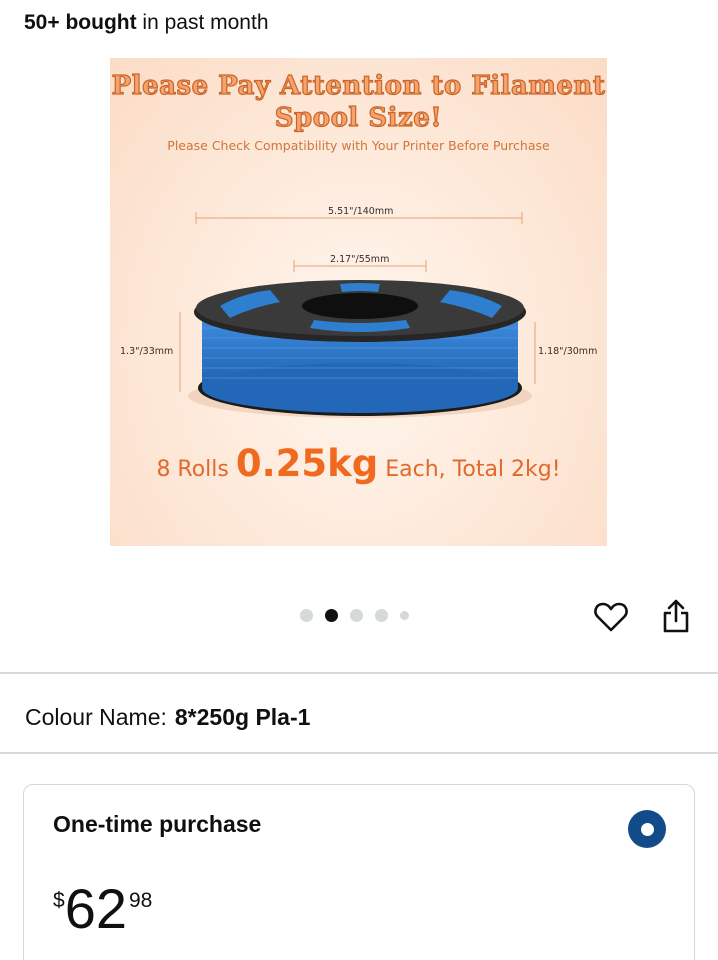 This screenshot has height=960, width=718. I want to click on rolls-prefix: 8 Rolls, so click(196, 469).